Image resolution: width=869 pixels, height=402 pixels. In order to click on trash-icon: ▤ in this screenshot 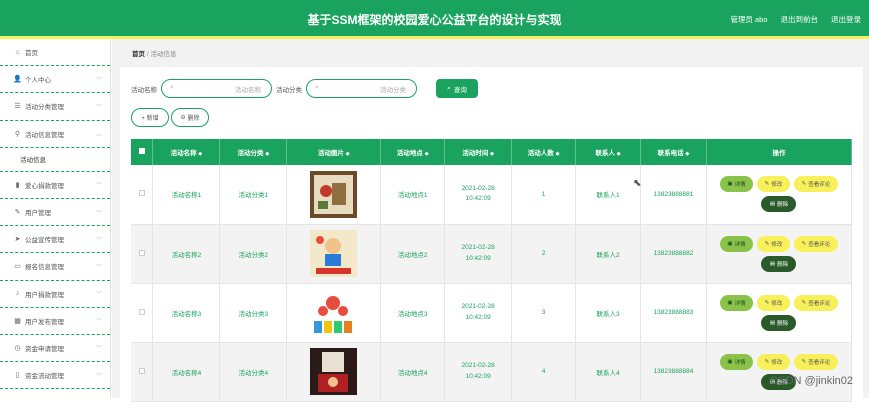, I will do `click(772, 204)`.